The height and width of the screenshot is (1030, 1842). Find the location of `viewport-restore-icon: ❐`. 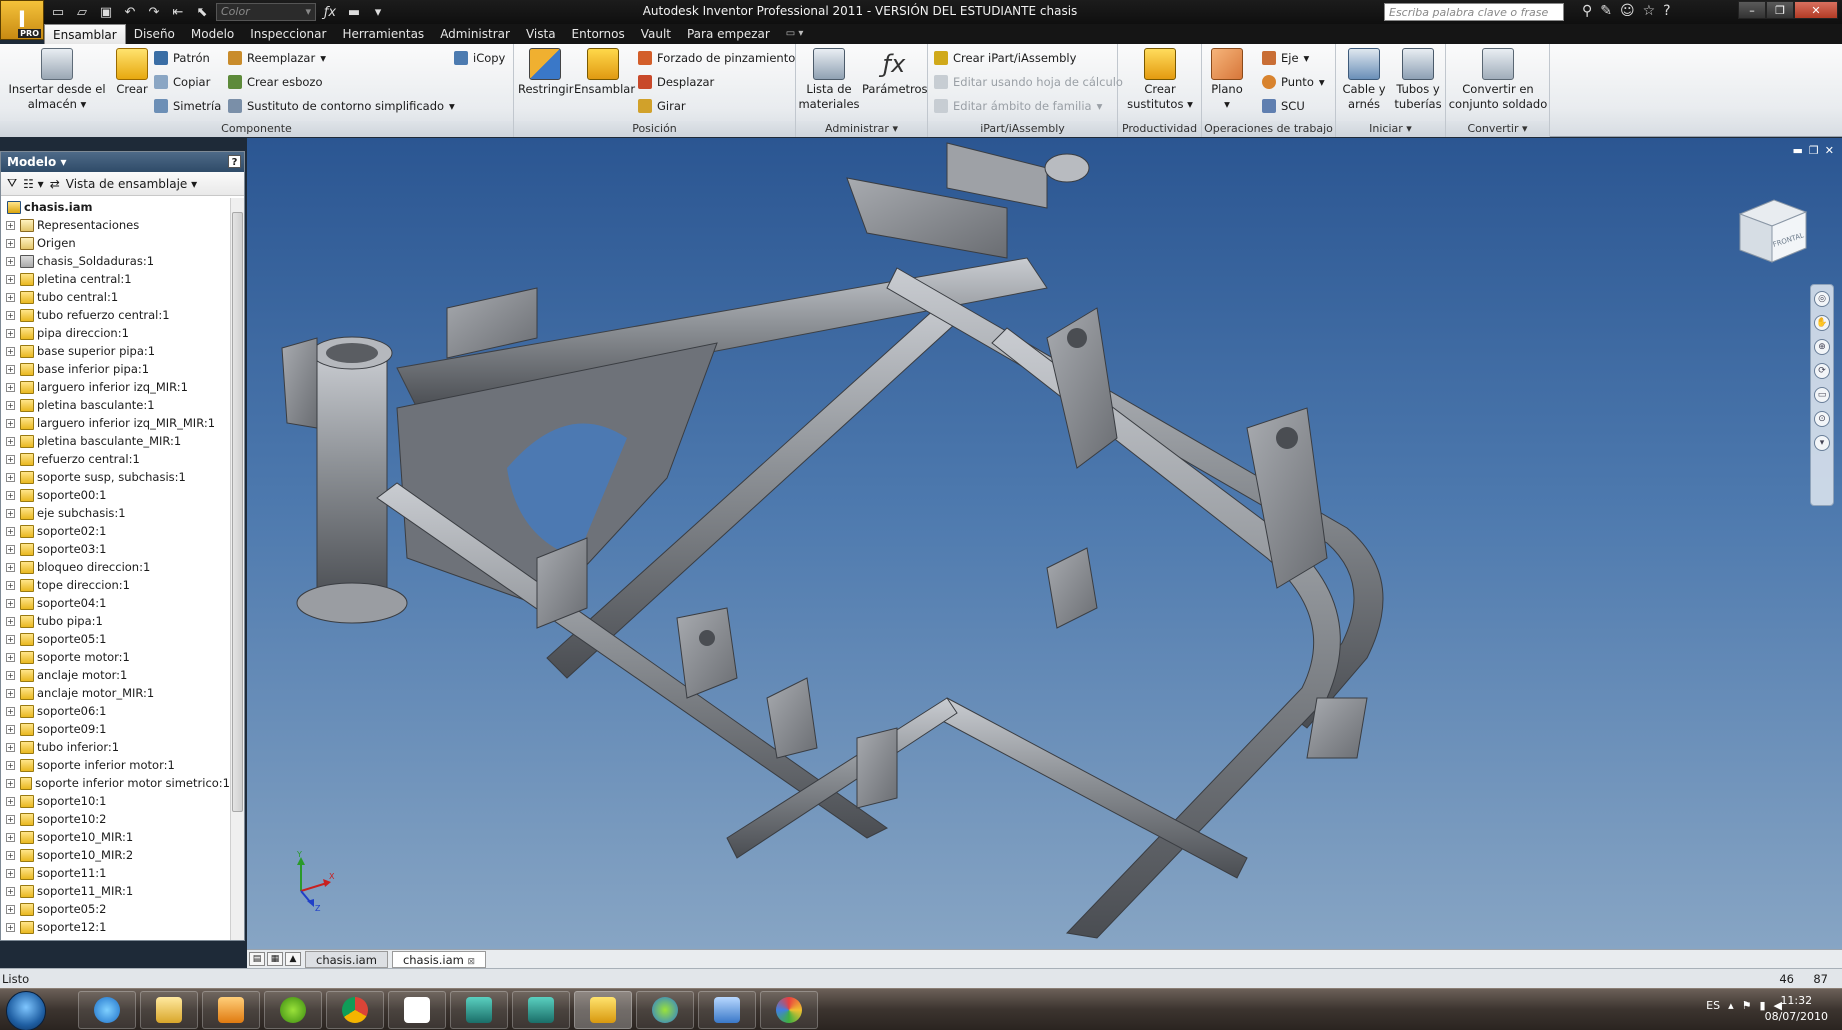

viewport-restore-icon: ❐ is located at coordinates (1814, 150).